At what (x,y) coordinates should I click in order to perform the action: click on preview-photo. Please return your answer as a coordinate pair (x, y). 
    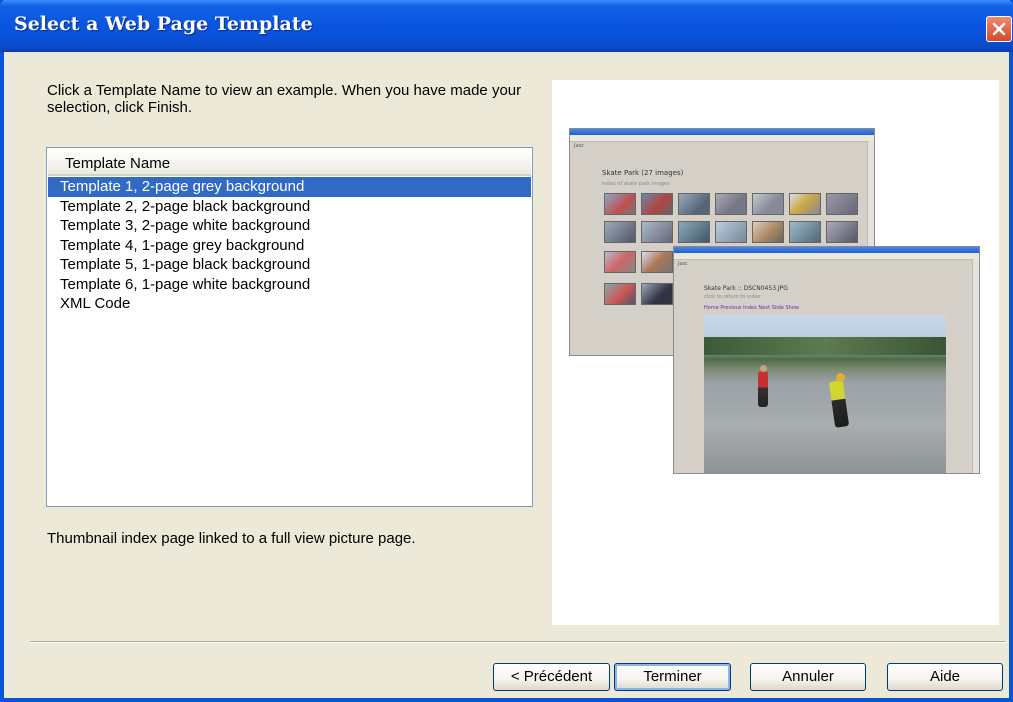
    Looking at the image, I should click on (825, 394).